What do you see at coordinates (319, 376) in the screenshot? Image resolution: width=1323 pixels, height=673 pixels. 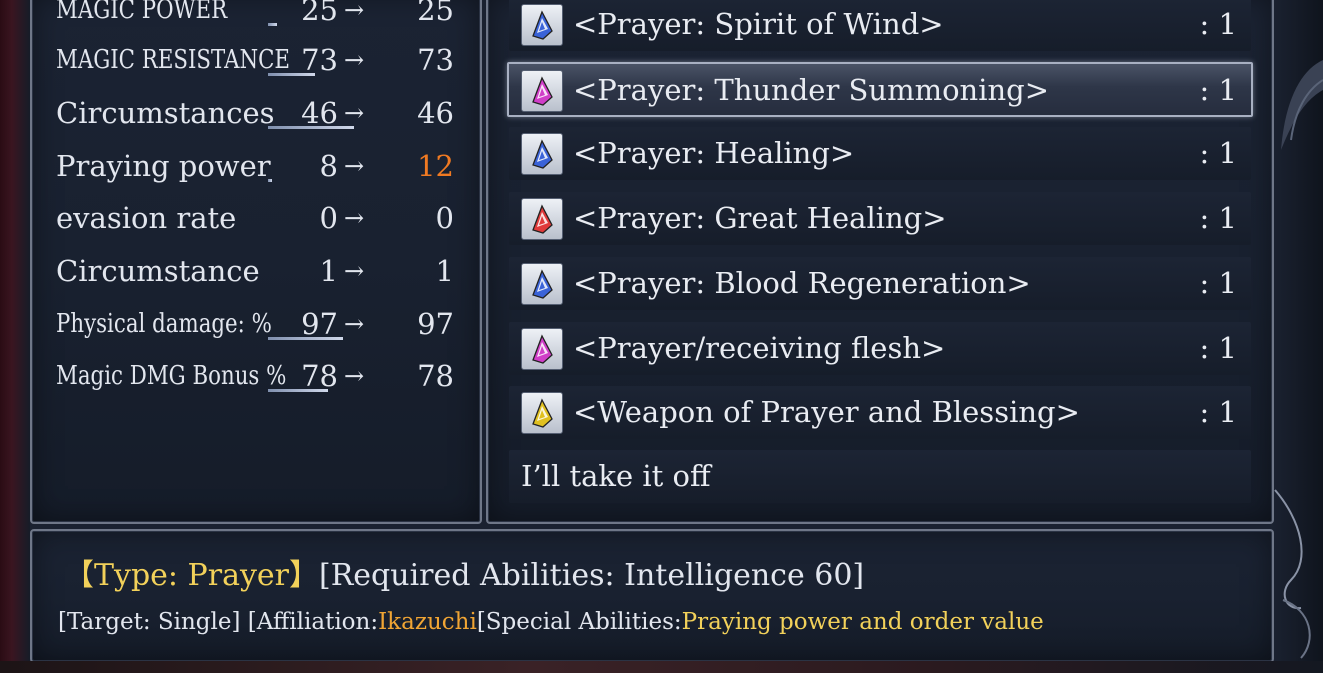 I see `stat-current-value: 78` at bounding box center [319, 376].